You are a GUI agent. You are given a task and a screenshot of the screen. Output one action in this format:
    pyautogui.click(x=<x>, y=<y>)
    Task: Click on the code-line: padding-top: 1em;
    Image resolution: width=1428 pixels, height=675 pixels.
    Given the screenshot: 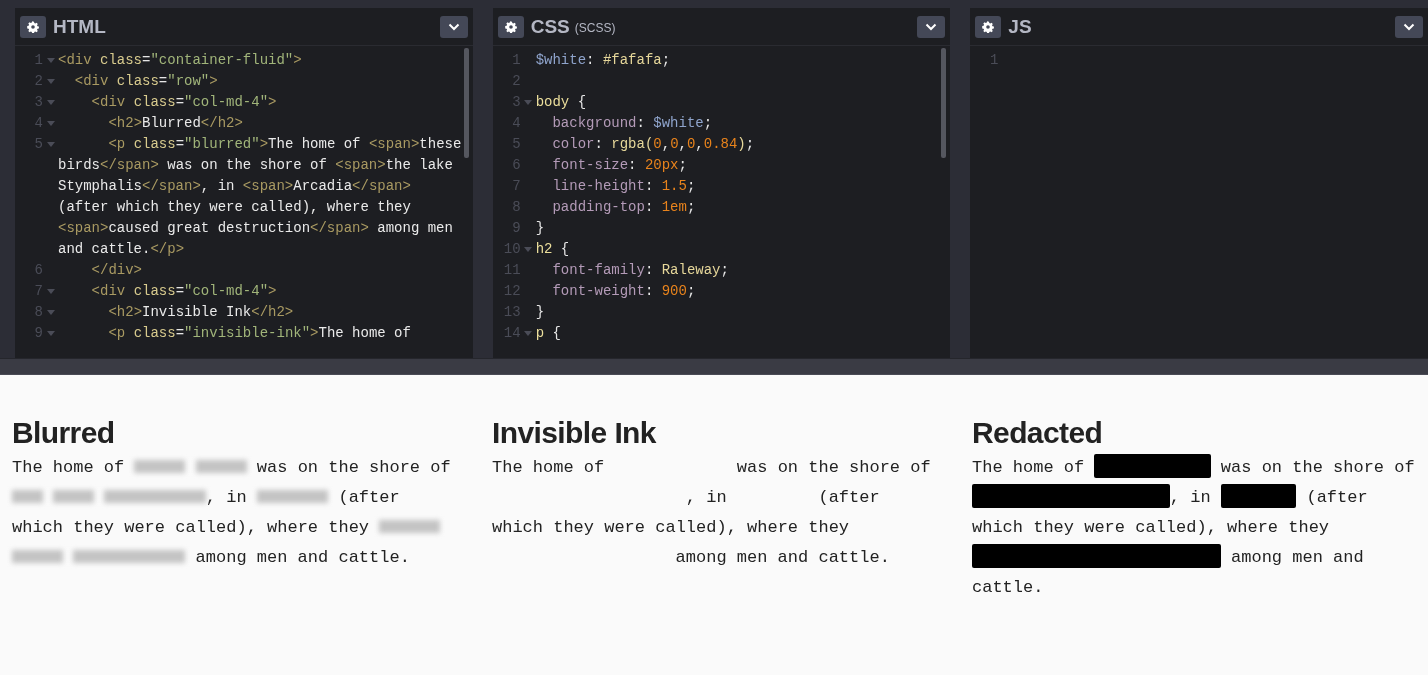 What is the action you would take?
    pyautogui.click(x=624, y=207)
    